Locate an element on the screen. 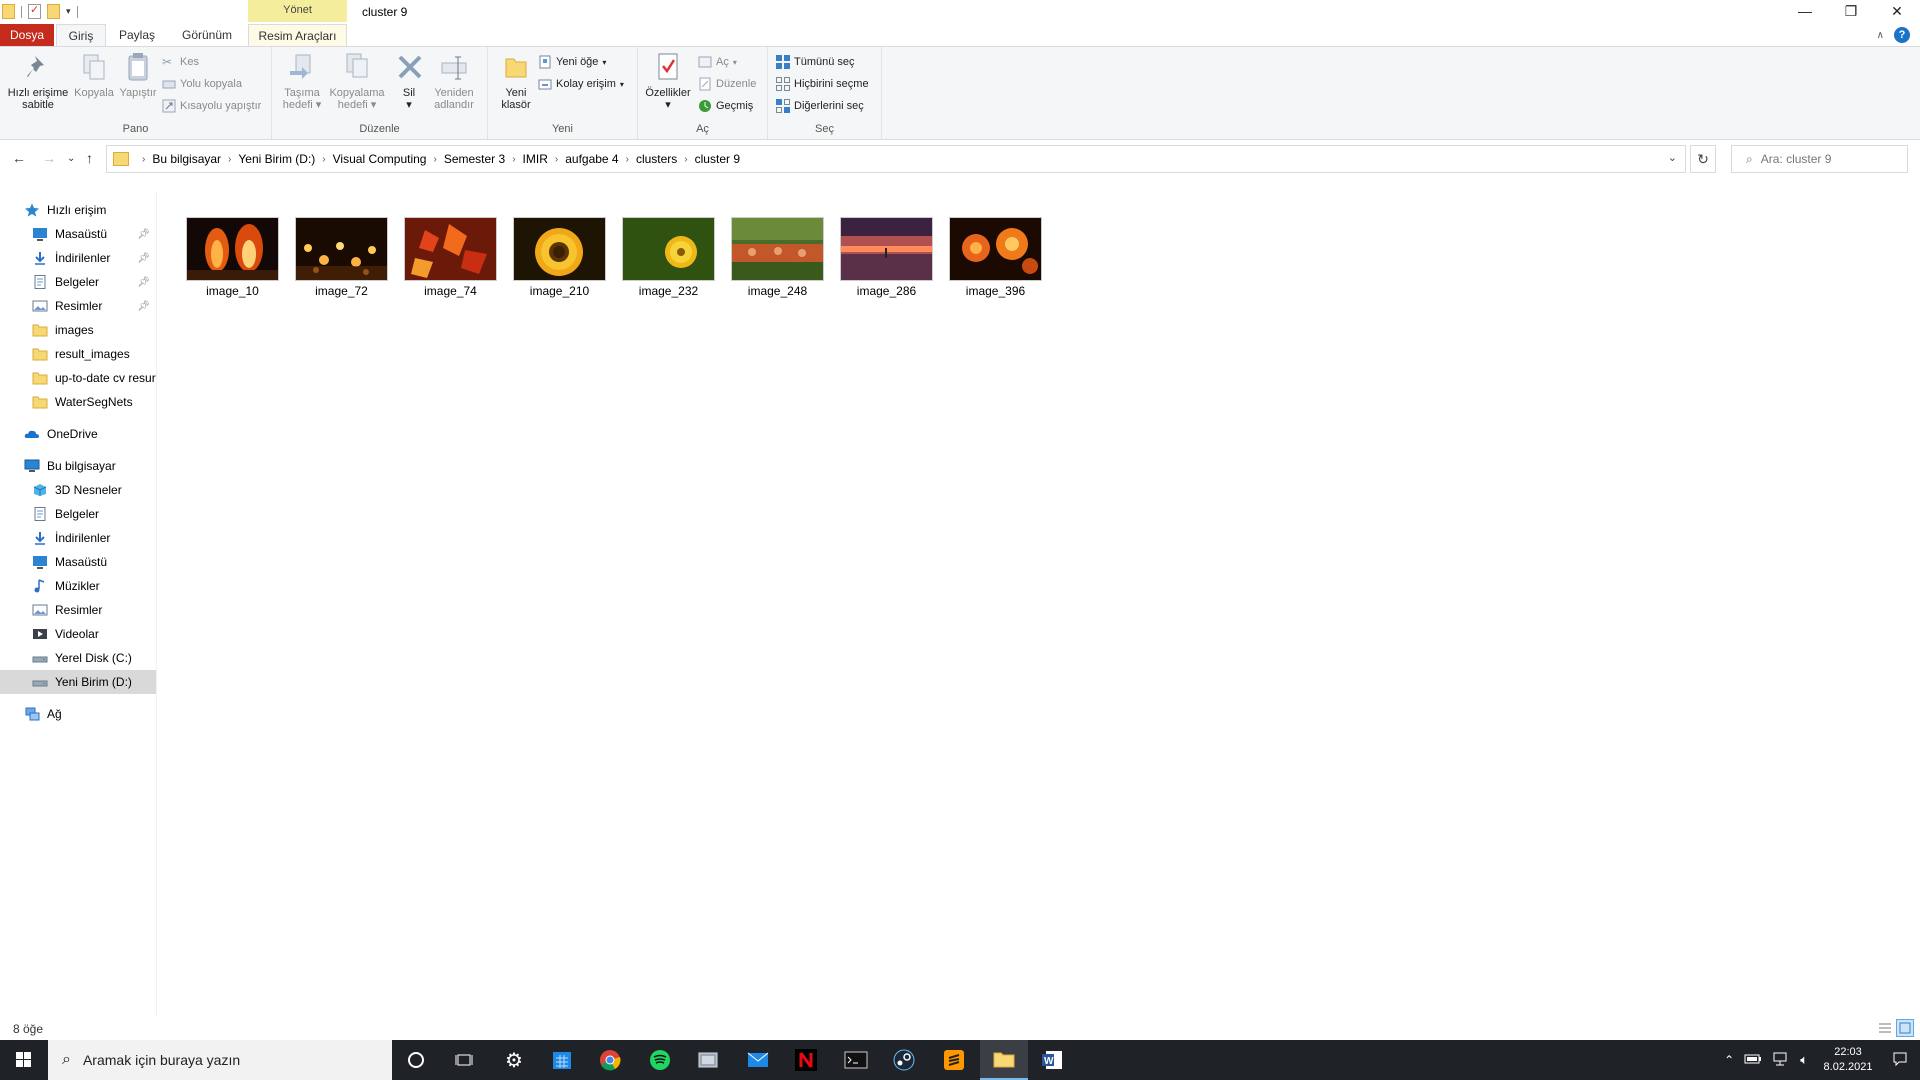 The image size is (1920, 1080). steam-icon is located at coordinates (904, 1060).